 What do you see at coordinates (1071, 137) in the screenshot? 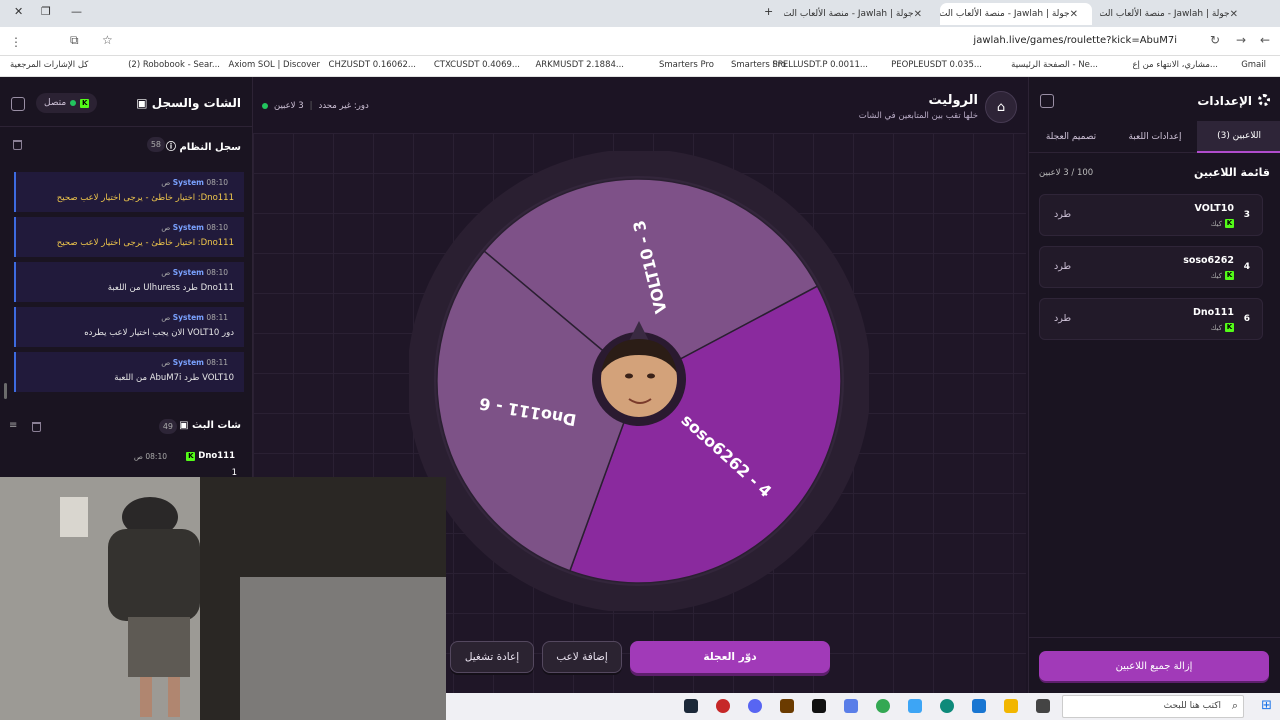
I see `tab-wheel-design: تصميم العجلة` at bounding box center [1071, 137].